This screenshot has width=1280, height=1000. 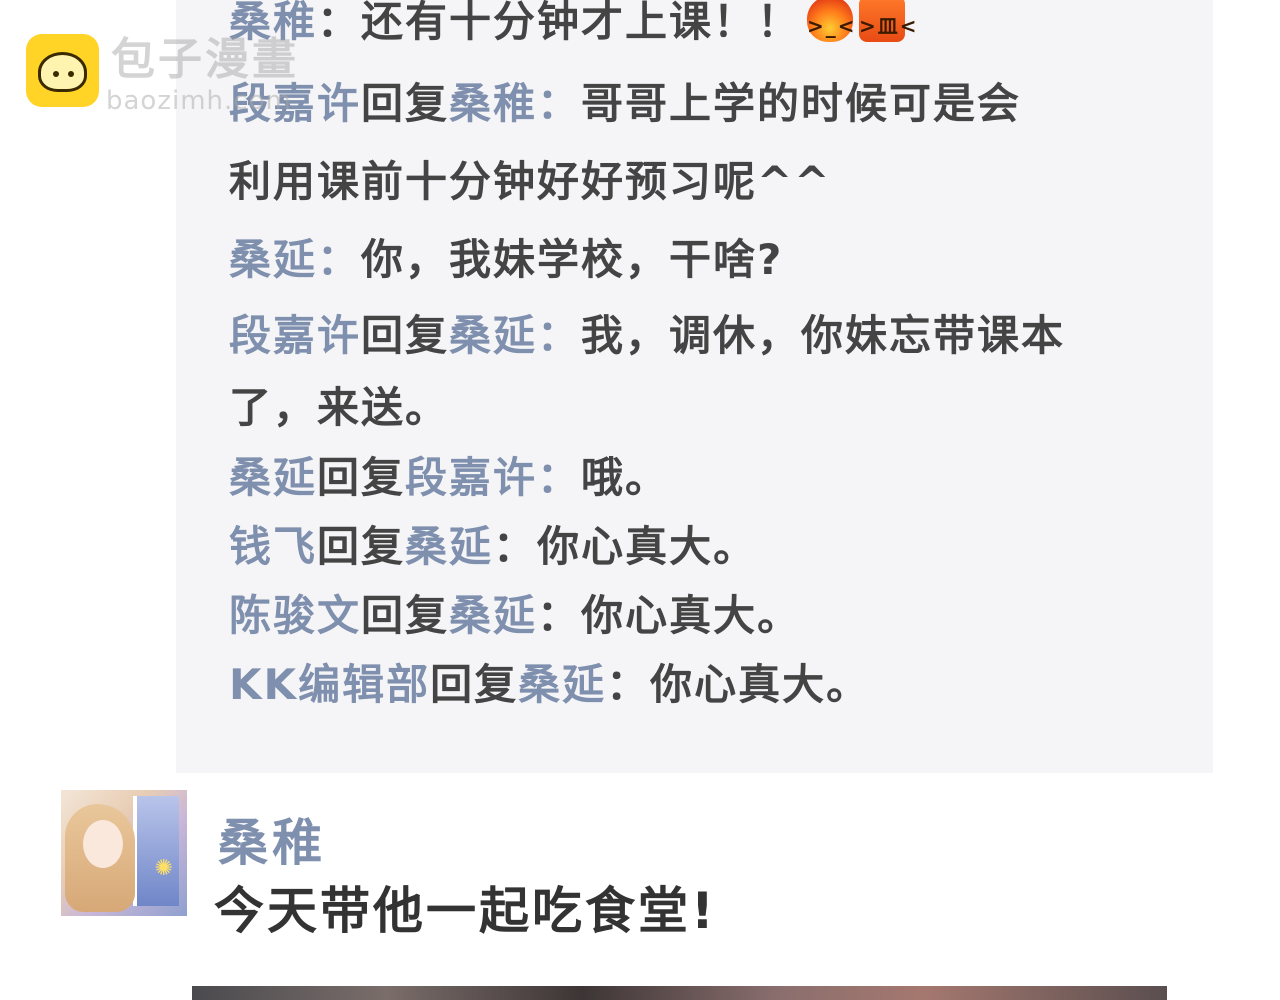 What do you see at coordinates (295, 335) in the screenshot?
I see `comment-author: 段嘉许` at bounding box center [295, 335].